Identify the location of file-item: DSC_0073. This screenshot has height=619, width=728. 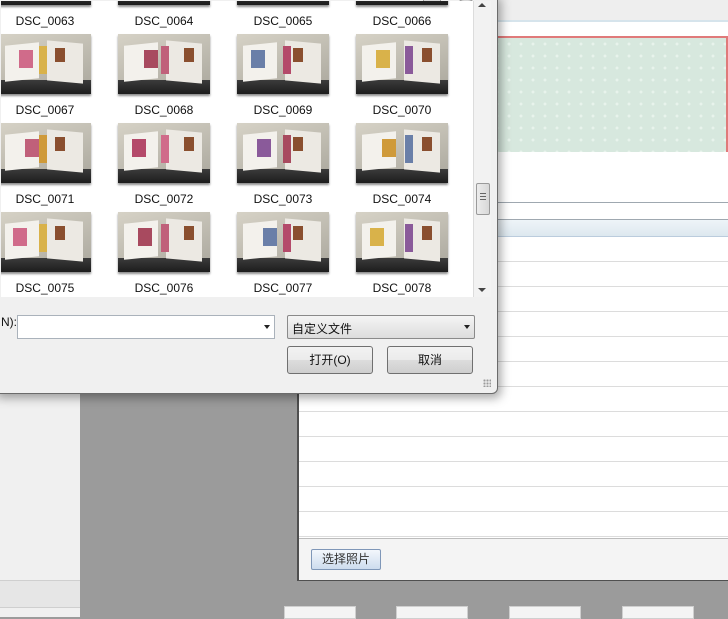
(296, 167).